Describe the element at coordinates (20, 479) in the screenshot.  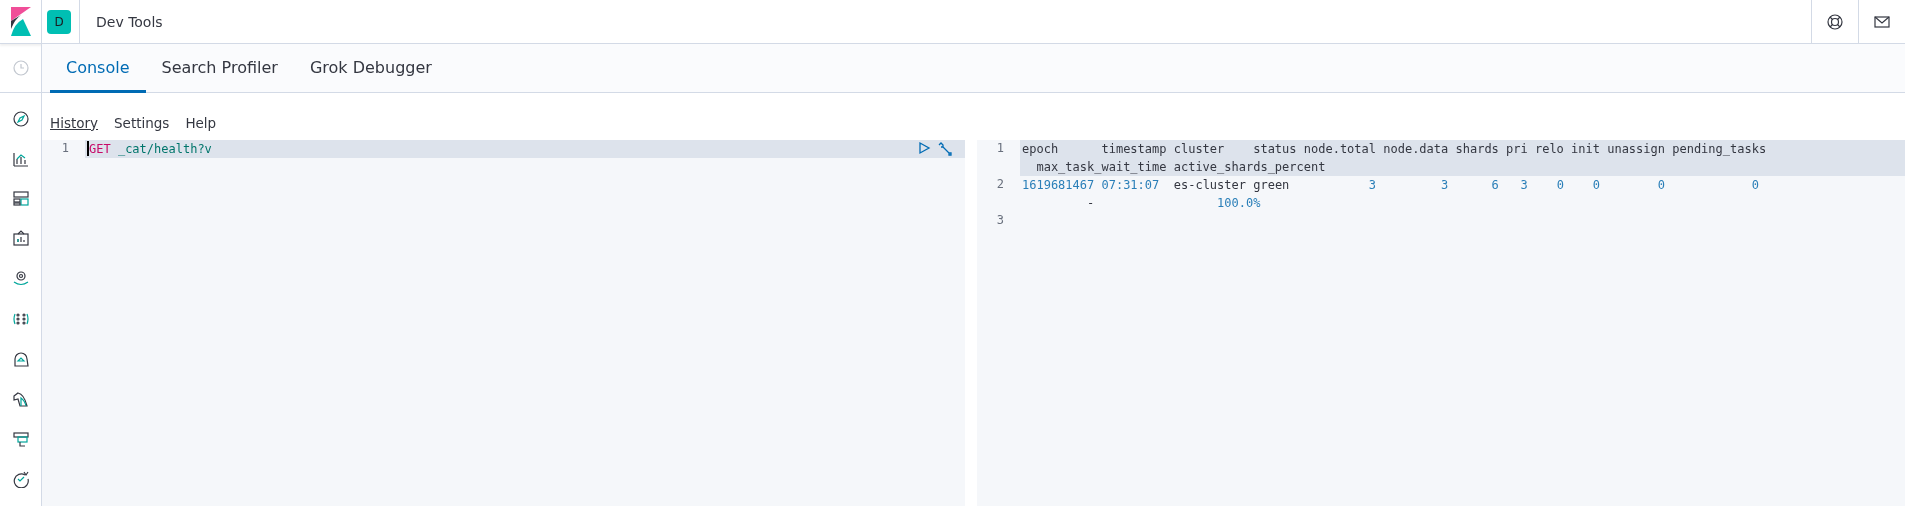
I see `check-arrow-icon` at that location.